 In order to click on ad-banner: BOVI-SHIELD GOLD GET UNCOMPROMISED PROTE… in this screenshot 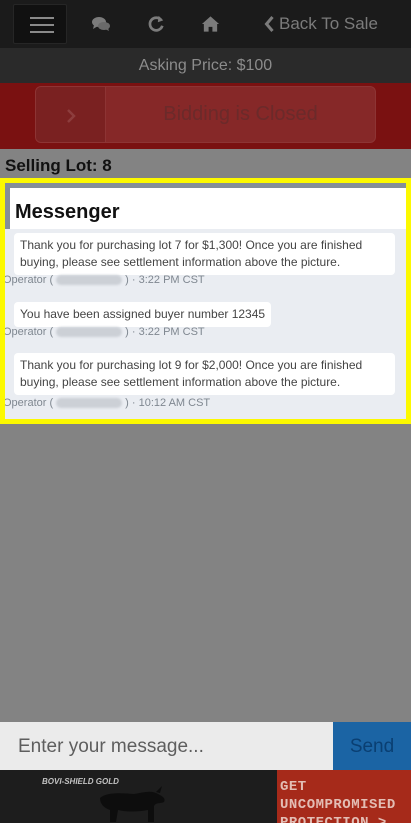, I will do `click(205, 796)`.